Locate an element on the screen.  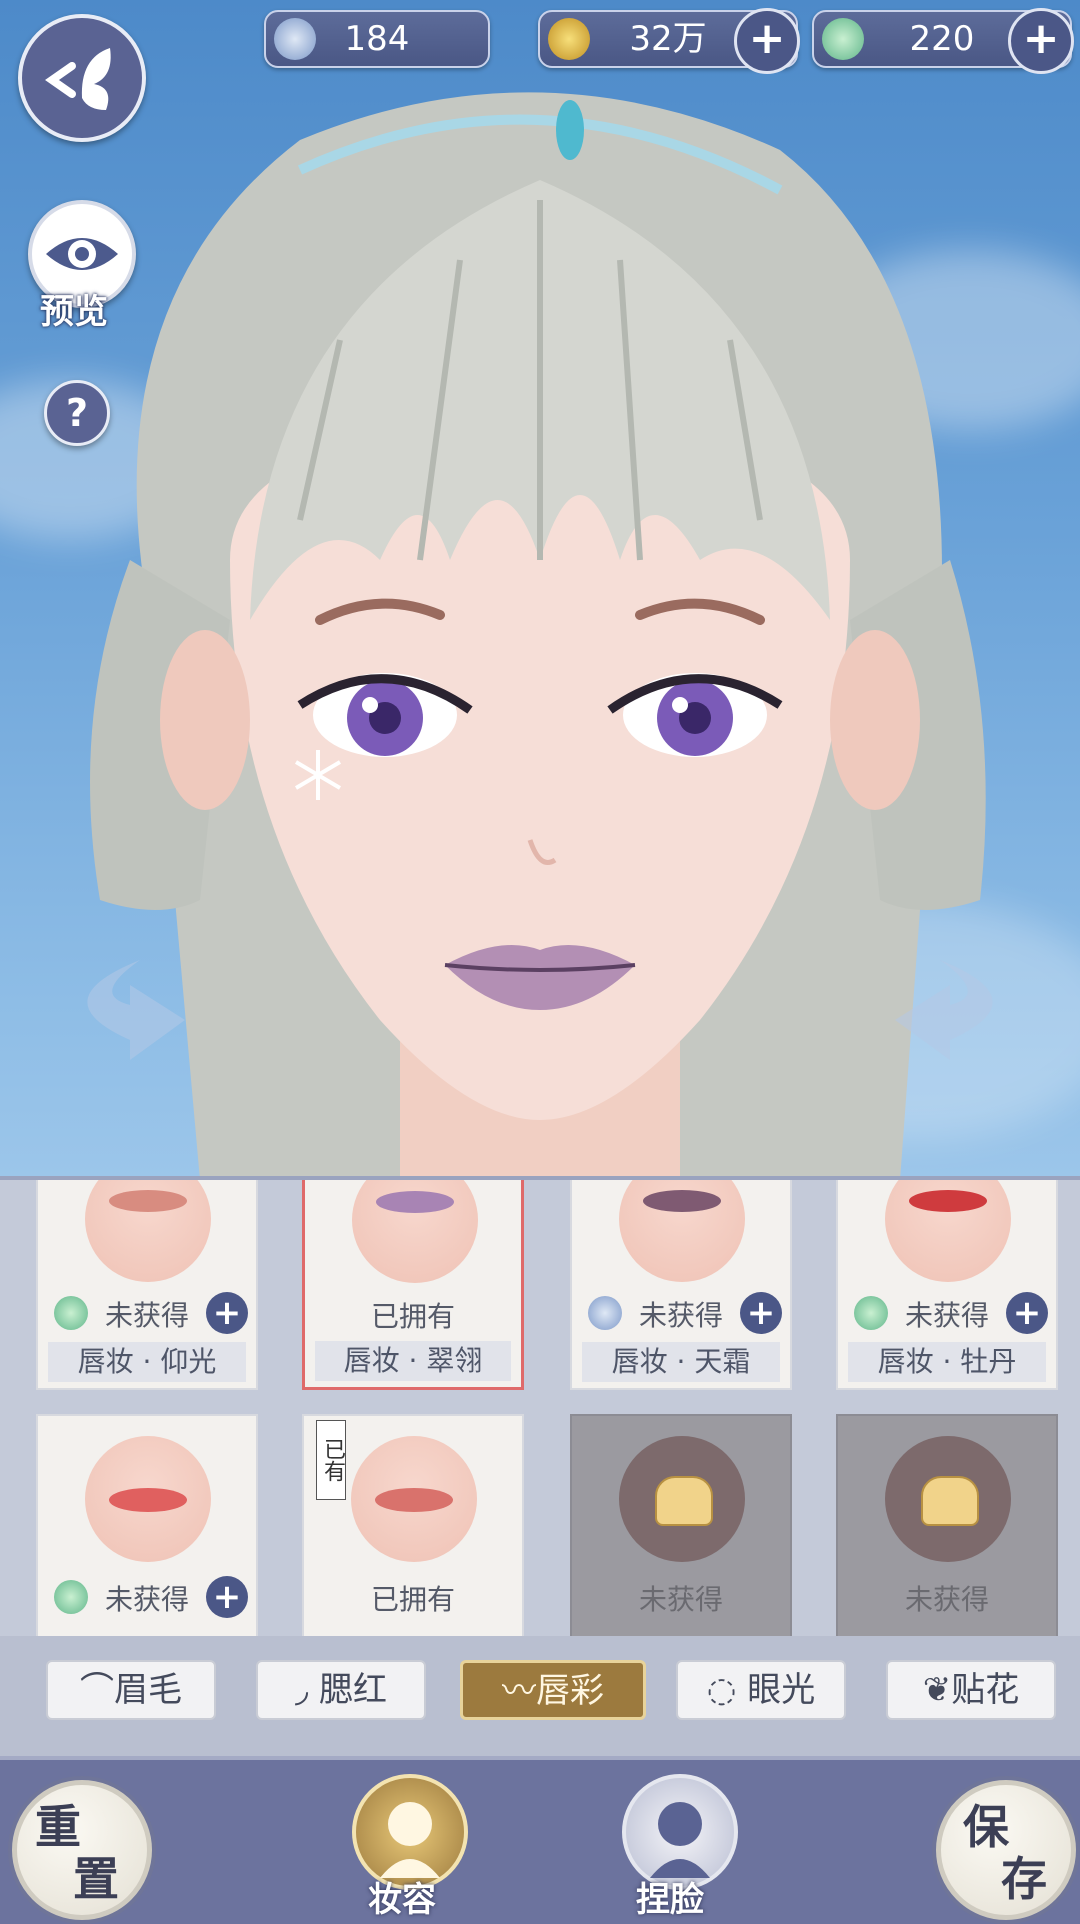
tab-label: 唇彩 is located at coordinates (570, 1691).